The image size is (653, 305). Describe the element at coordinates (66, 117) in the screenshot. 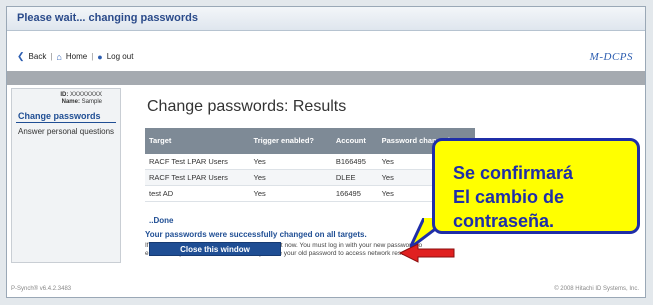

I see `sidebar-item-change-passwords: Change passwords` at that location.